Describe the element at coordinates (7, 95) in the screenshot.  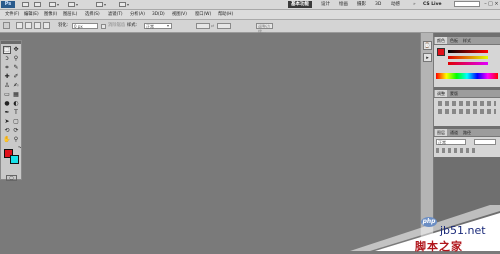
I see `eraser-icon: ▭` at that location.